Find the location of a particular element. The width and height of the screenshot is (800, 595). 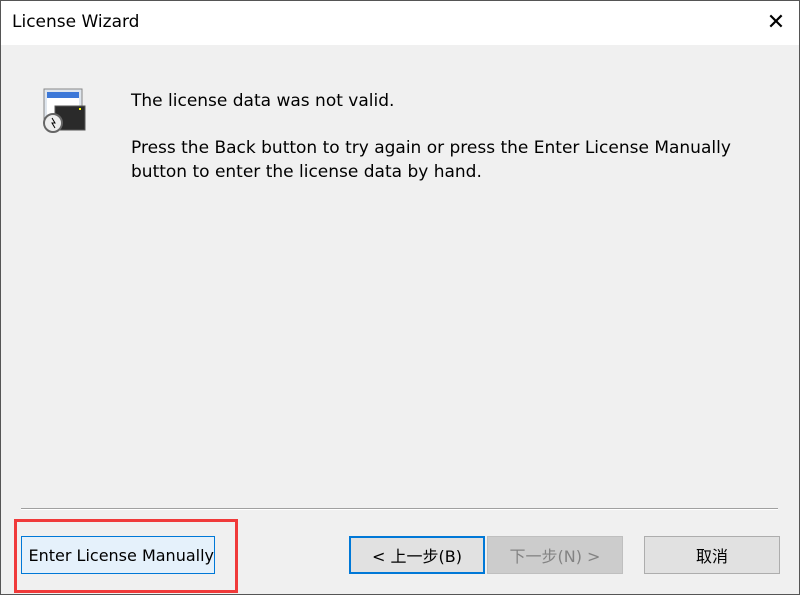

enter-license-manually-button: Enter License Manually is located at coordinates (118, 555).